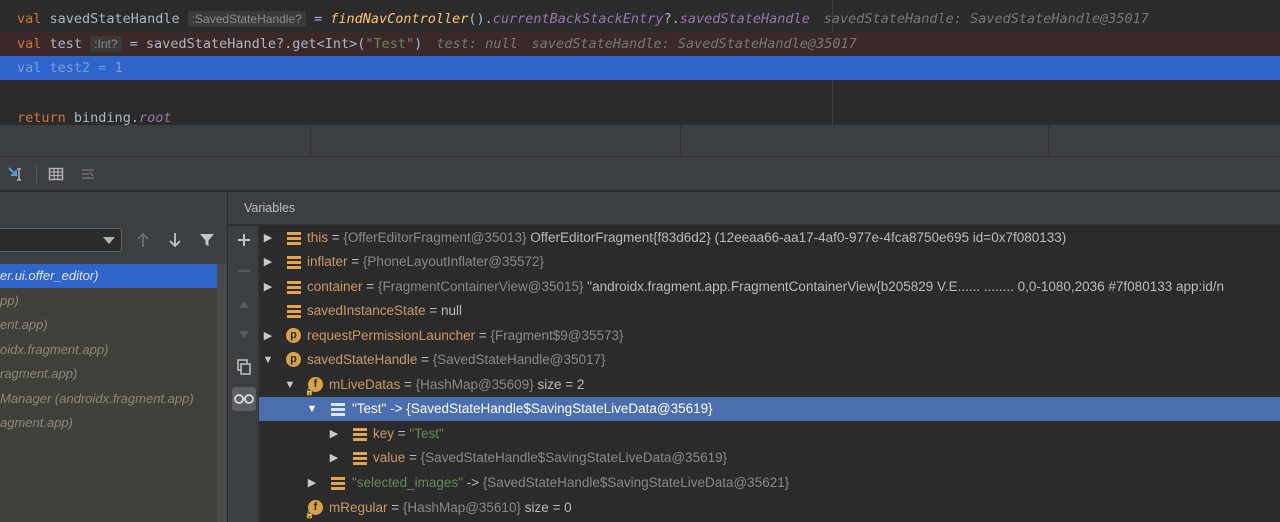 The height and width of the screenshot is (522, 1280). What do you see at coordinates (480, 286) in the screenshot?
I see `variable-reference: {FragmentContainerView@35015}` at bounding box center [480, 286].